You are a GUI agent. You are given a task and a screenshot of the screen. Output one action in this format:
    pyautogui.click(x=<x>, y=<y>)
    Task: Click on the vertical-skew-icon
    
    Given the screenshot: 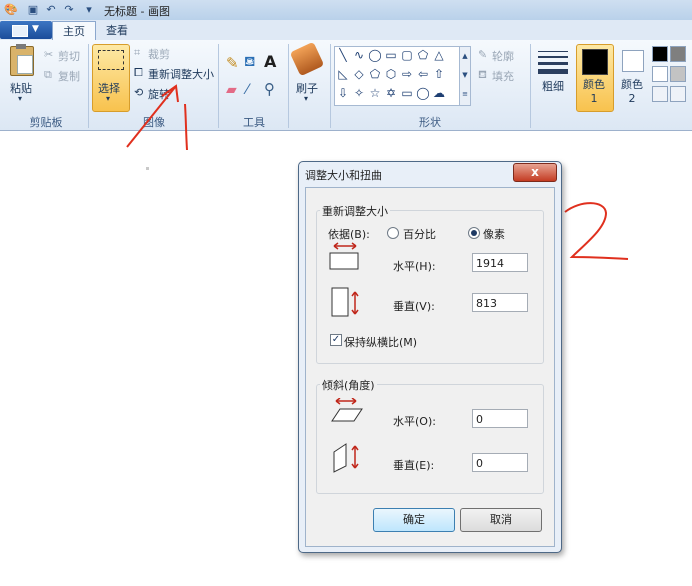 What is the action you would take?
    pyautogui.click(x=346, y=458)
    